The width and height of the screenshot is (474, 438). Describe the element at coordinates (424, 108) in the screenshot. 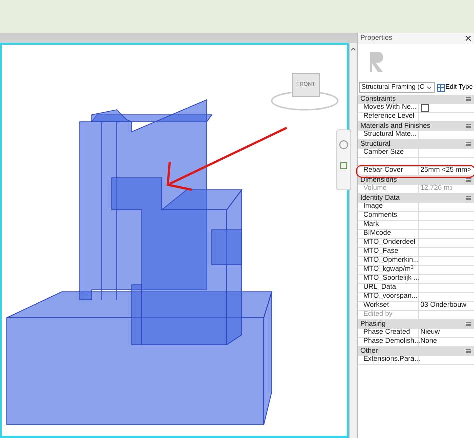

I see `checkbox` at that location.